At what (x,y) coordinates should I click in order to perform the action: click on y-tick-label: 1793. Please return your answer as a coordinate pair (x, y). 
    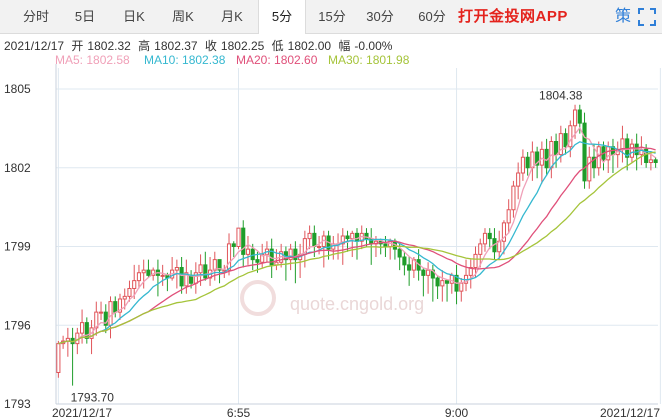
    Looking at the image, I should click on (17, 404).